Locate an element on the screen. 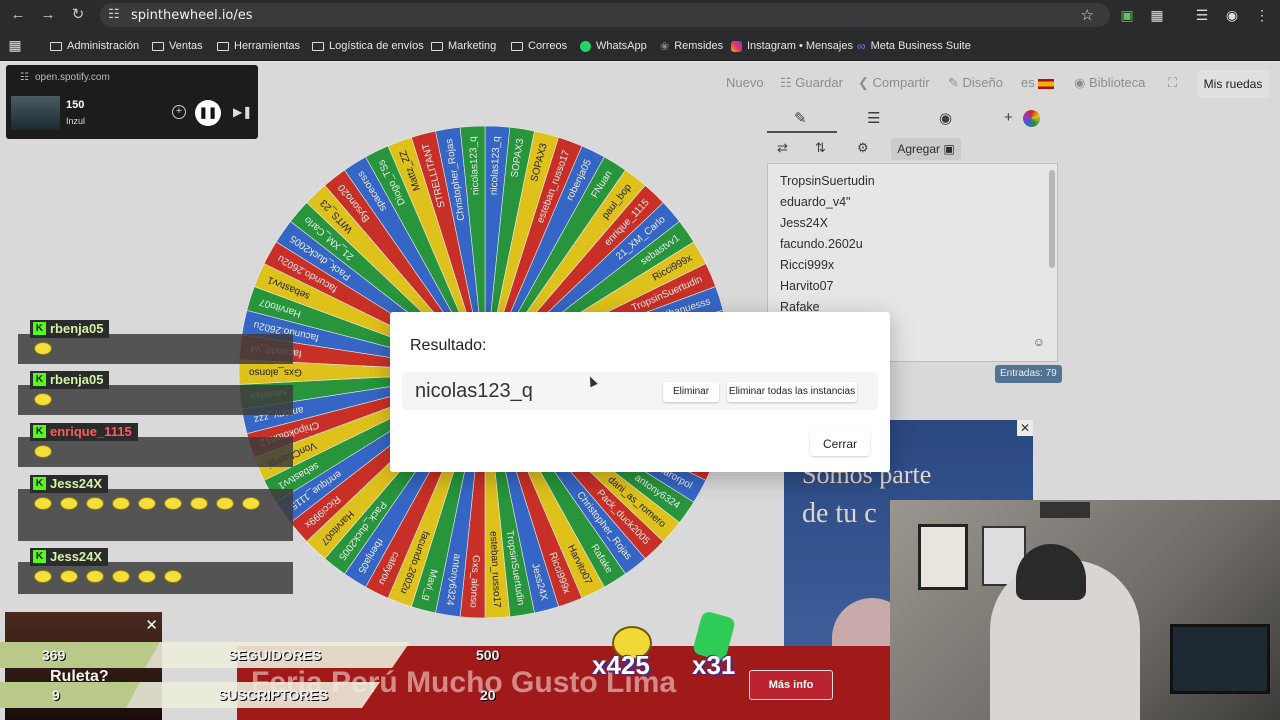  forward-icon: → is located at coordinates (48, 15).